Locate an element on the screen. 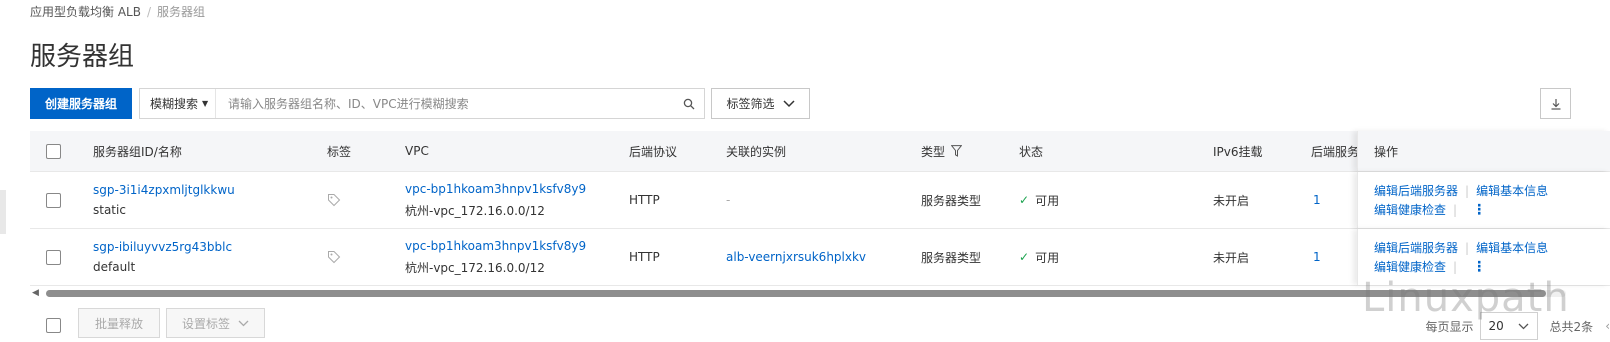 This screenshot has height=342, width=1610. instance-cell: - is located at coordinates (728, 200).